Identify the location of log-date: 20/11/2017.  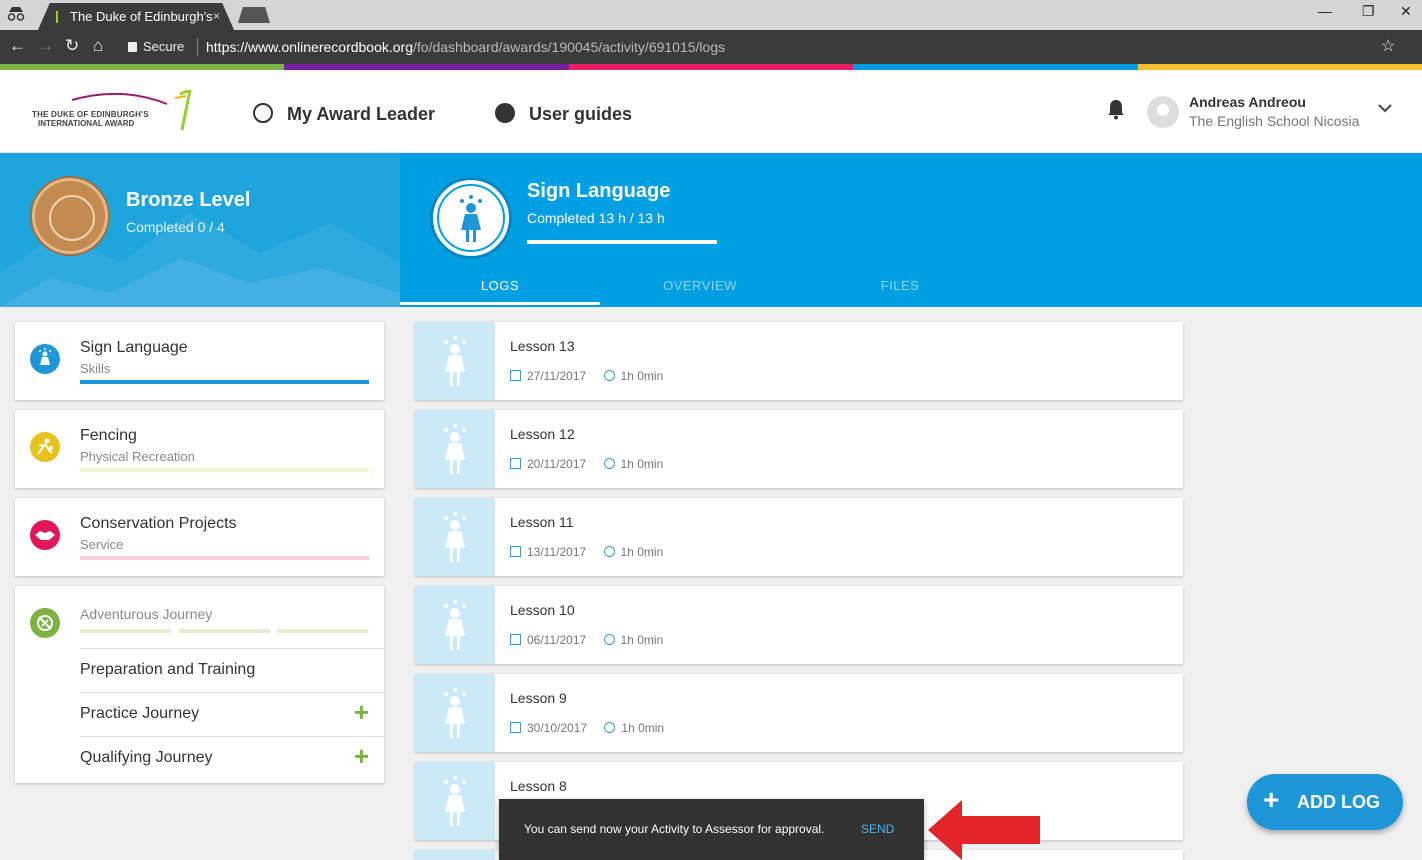
(557, 464).